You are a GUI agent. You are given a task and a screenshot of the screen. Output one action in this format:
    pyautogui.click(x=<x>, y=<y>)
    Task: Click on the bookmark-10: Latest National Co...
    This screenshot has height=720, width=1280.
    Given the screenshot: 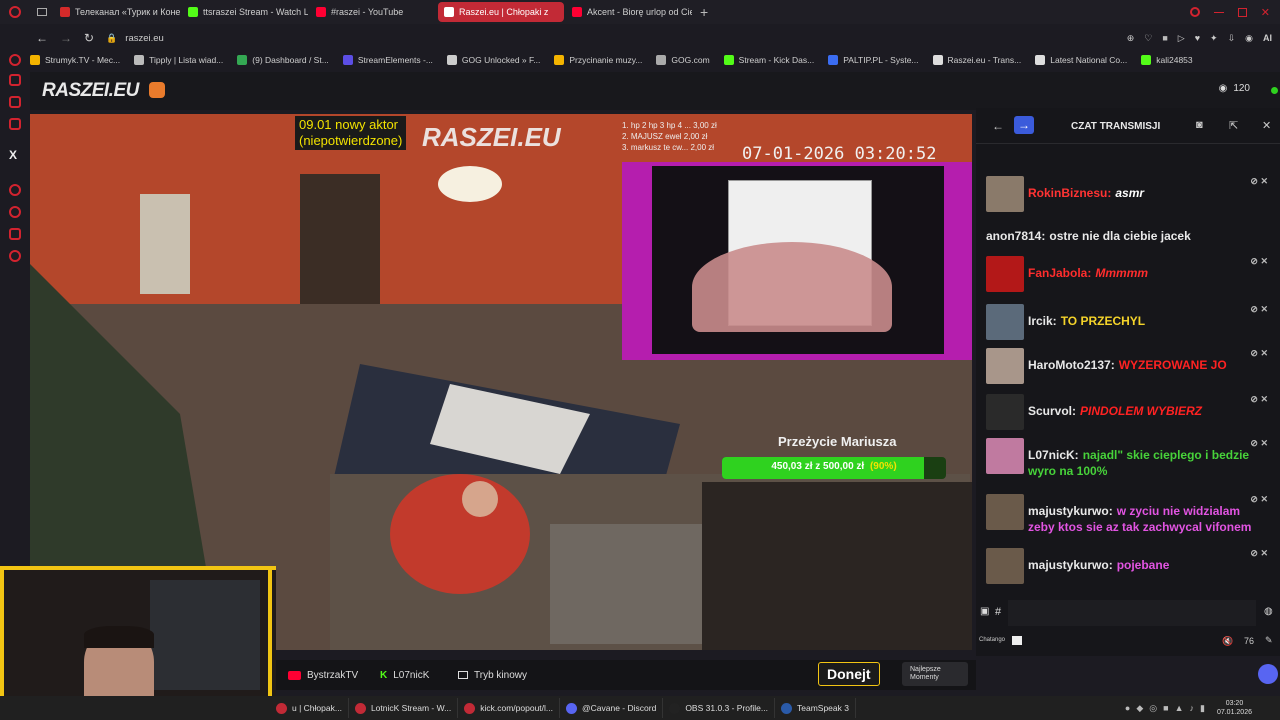 What is the action you would take?
    pyautogui.click(x=1081, y=60)
    